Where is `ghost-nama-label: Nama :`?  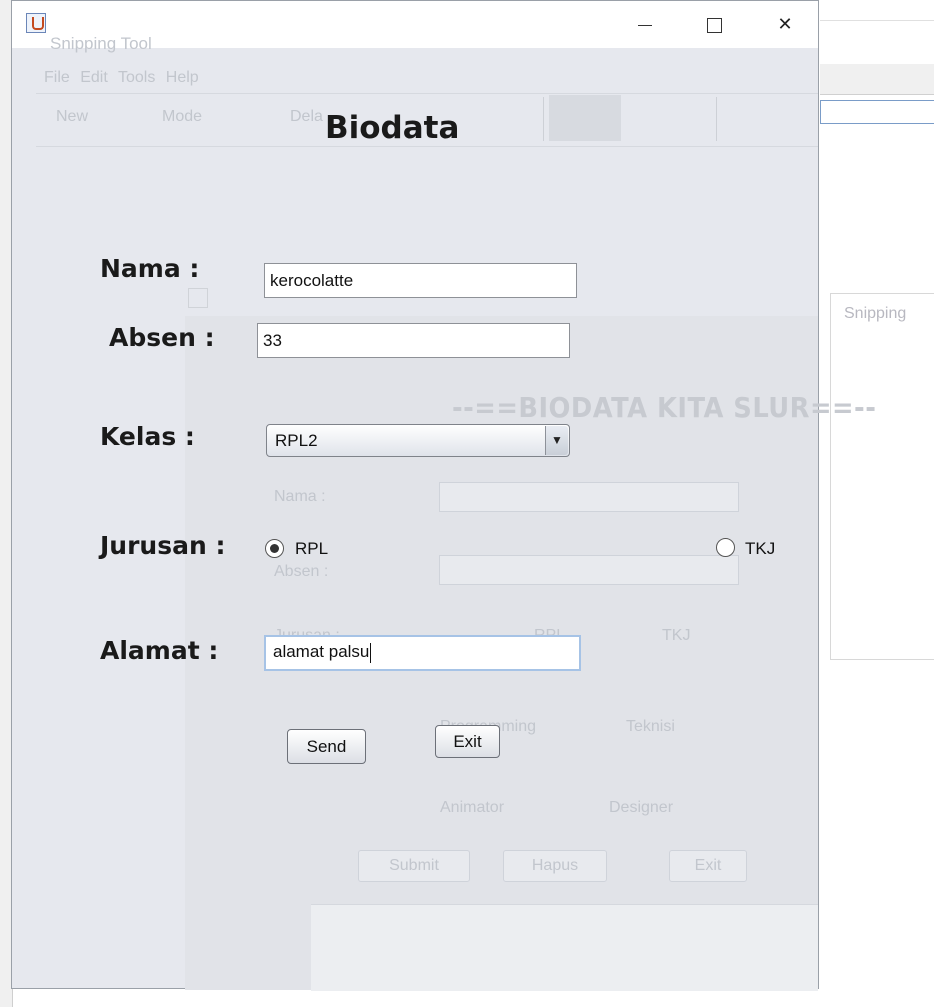
ghost-nama-label: Nama : is located at coordinates (300, 496).